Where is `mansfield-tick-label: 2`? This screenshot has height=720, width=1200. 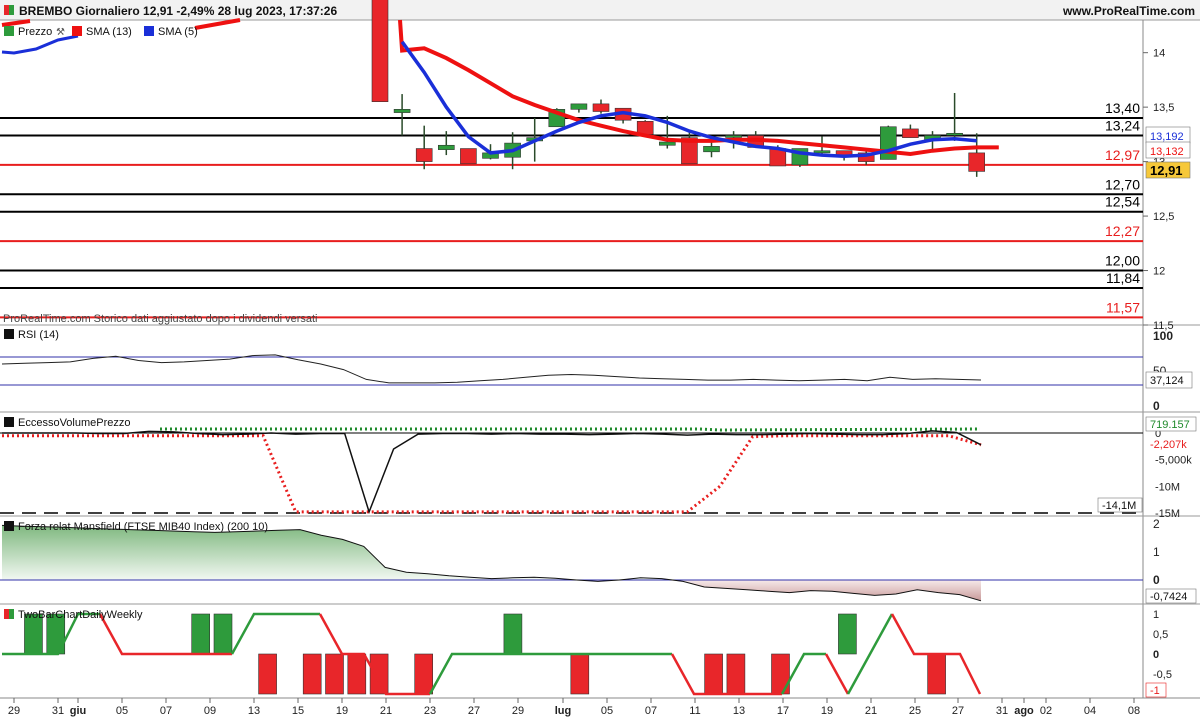
mansfield-tick-label: 2 is located at coordinates (1156, 524).